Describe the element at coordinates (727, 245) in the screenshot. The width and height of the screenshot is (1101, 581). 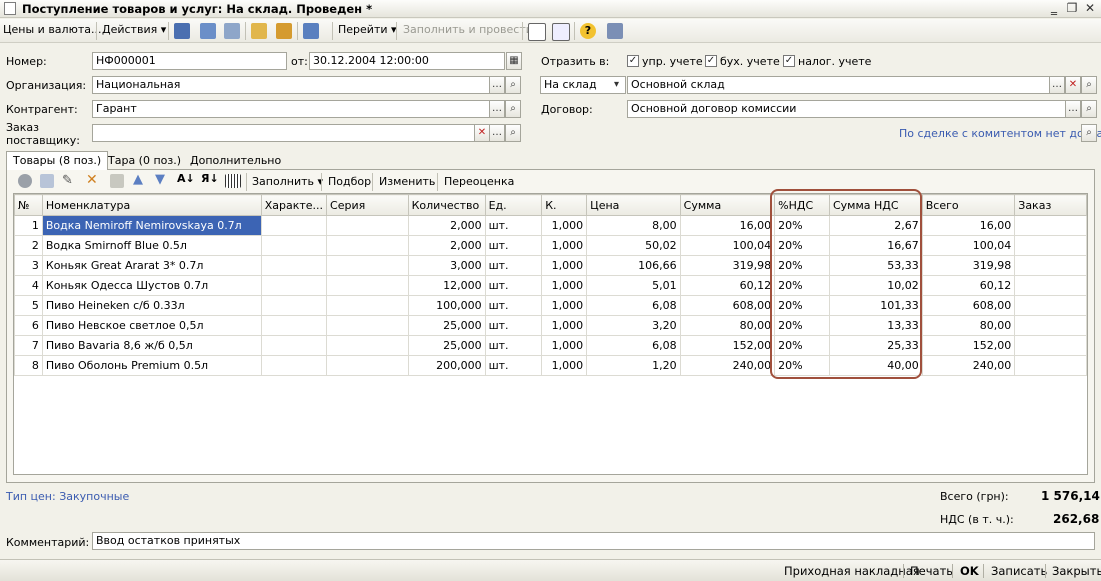
I see `sum-cell: 100,04` at that location.